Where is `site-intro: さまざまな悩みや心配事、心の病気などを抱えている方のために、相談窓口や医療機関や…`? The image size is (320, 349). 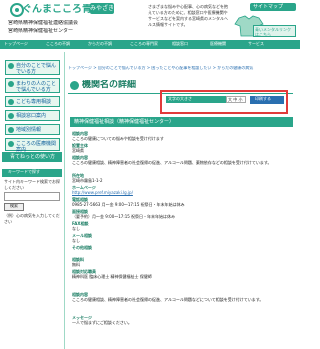
site-intro: さまざまな悩みや心配事、心の病気などを抱えている方のために、相談窓口や医療機関や… is located at coordinates (188, 15).